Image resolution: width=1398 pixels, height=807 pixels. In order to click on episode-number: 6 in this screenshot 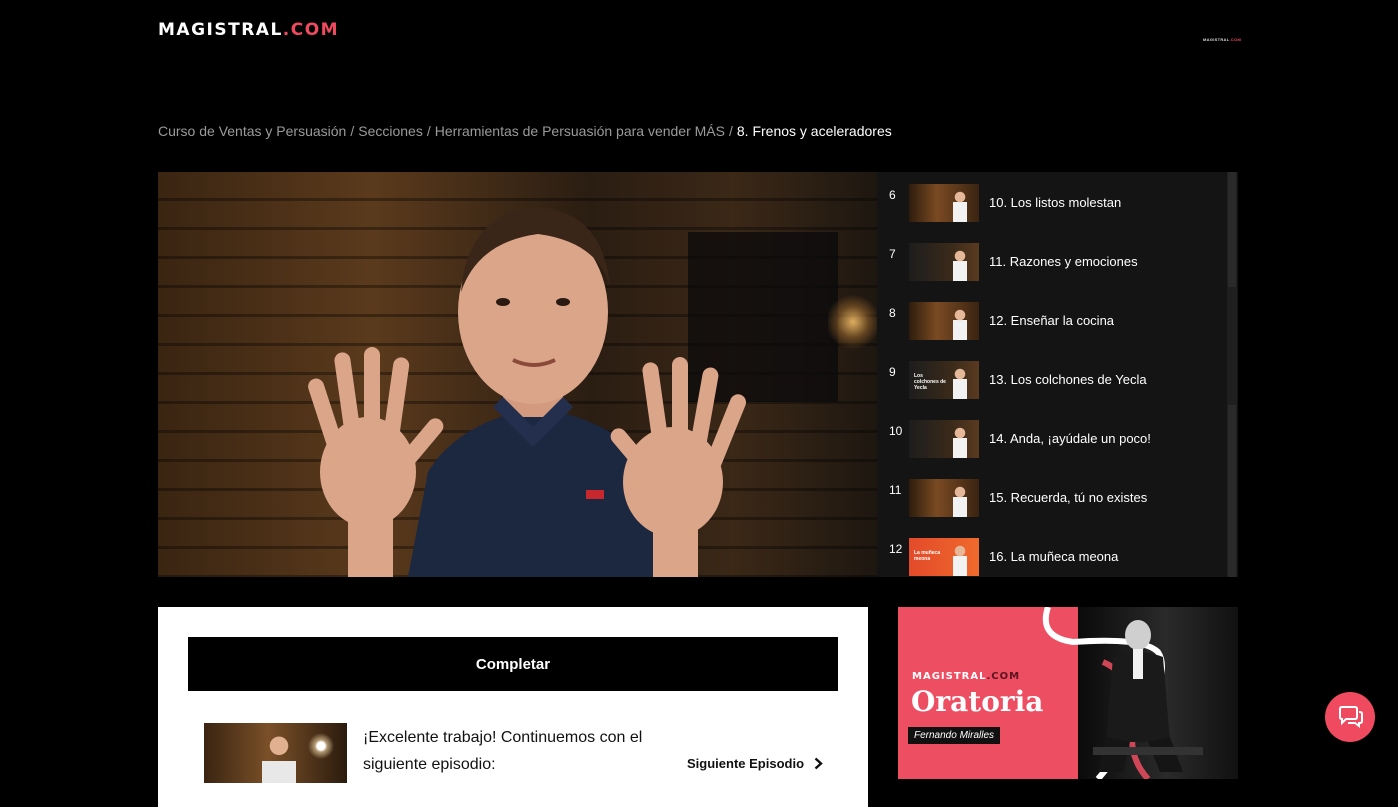, I will do `click(892, 195)`.